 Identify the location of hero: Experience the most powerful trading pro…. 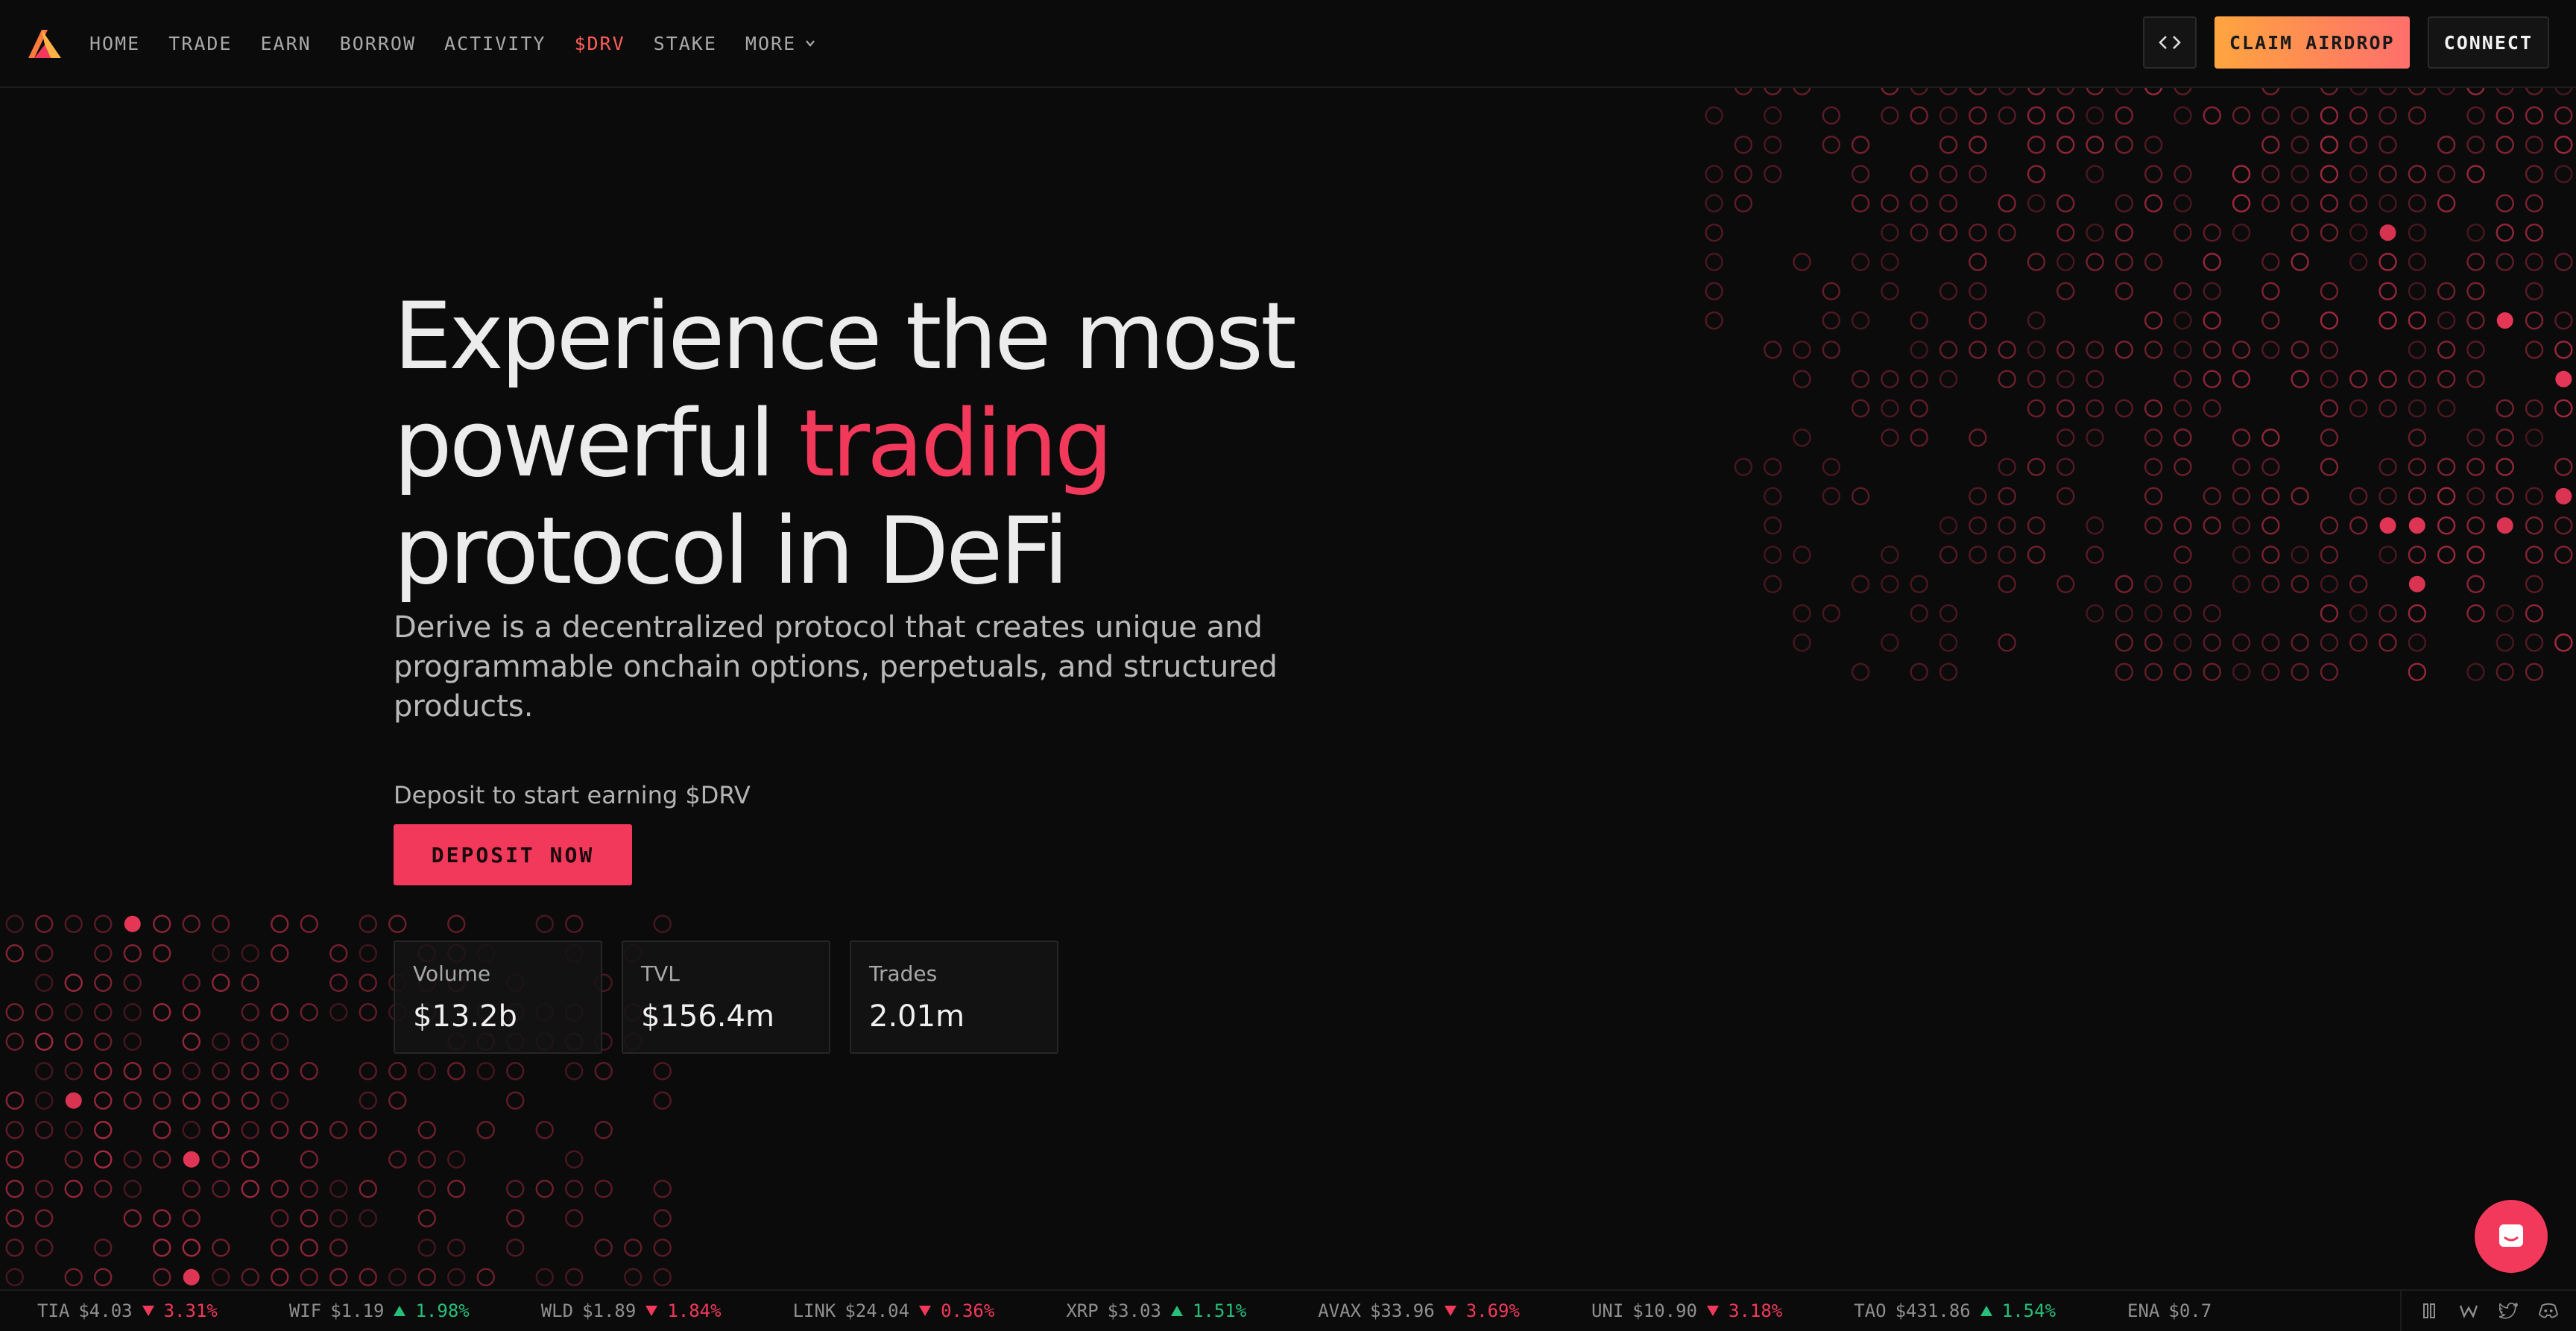
(878, 444).